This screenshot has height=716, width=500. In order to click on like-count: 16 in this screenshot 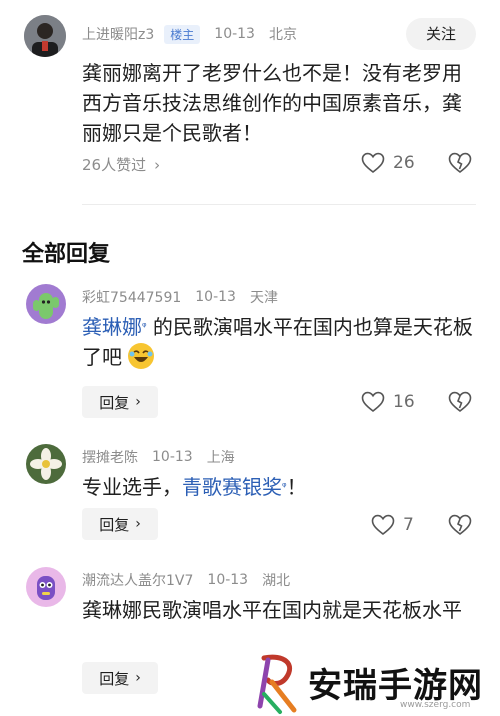, I will do `click(404, 402)`.